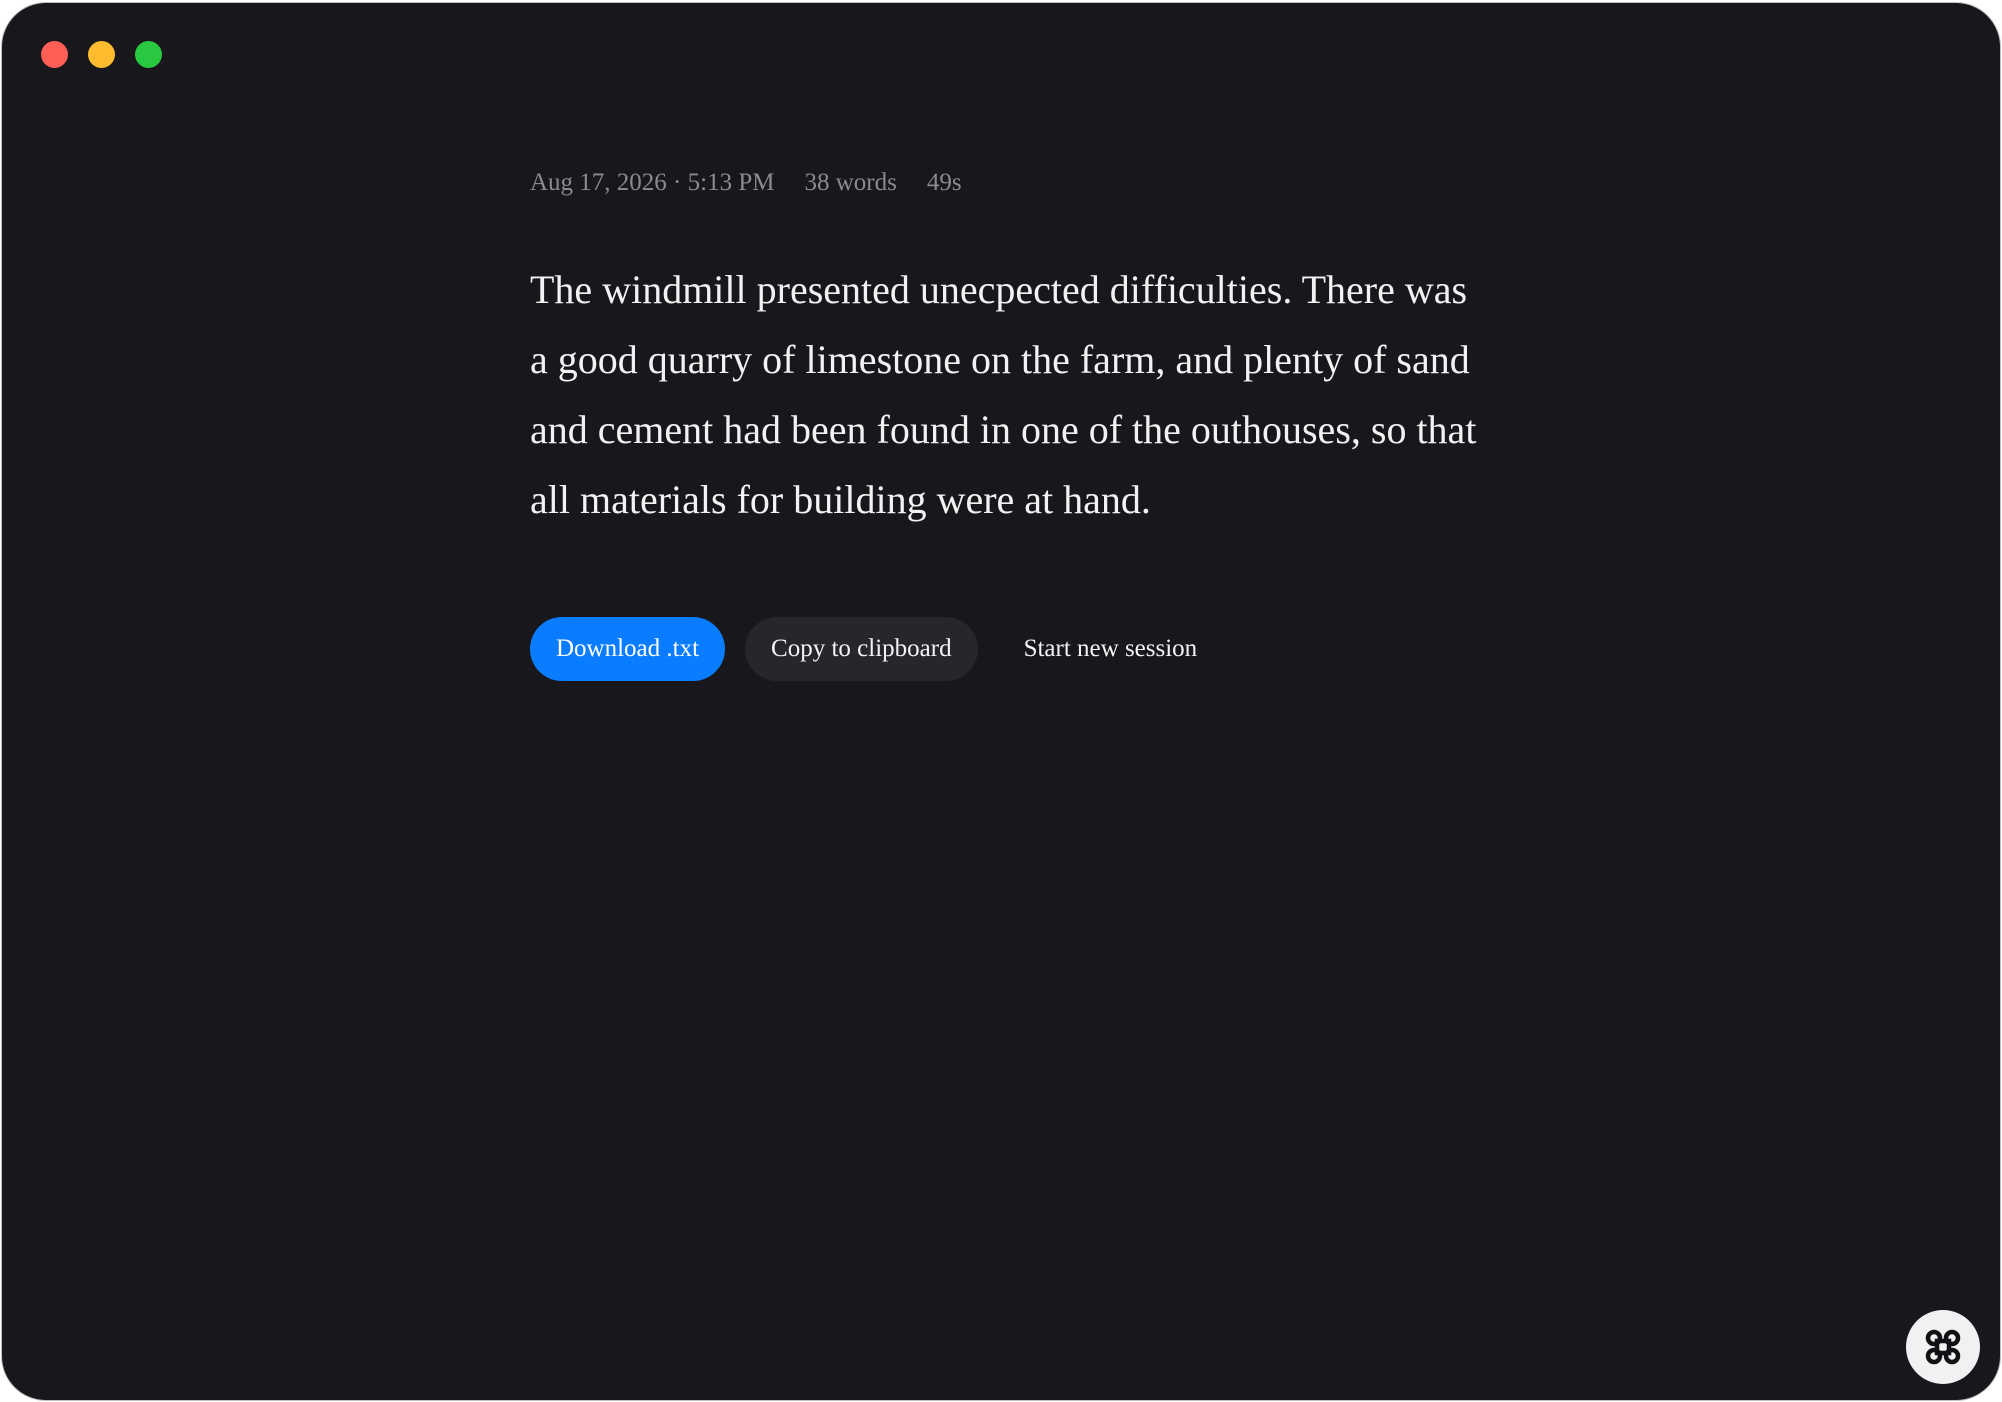  Describe the element at coordinates (1010, 183) in the screenshot. I see `session-meta: Aug 17, 2026 · 5:13 PM 38 words 49s` at that location.